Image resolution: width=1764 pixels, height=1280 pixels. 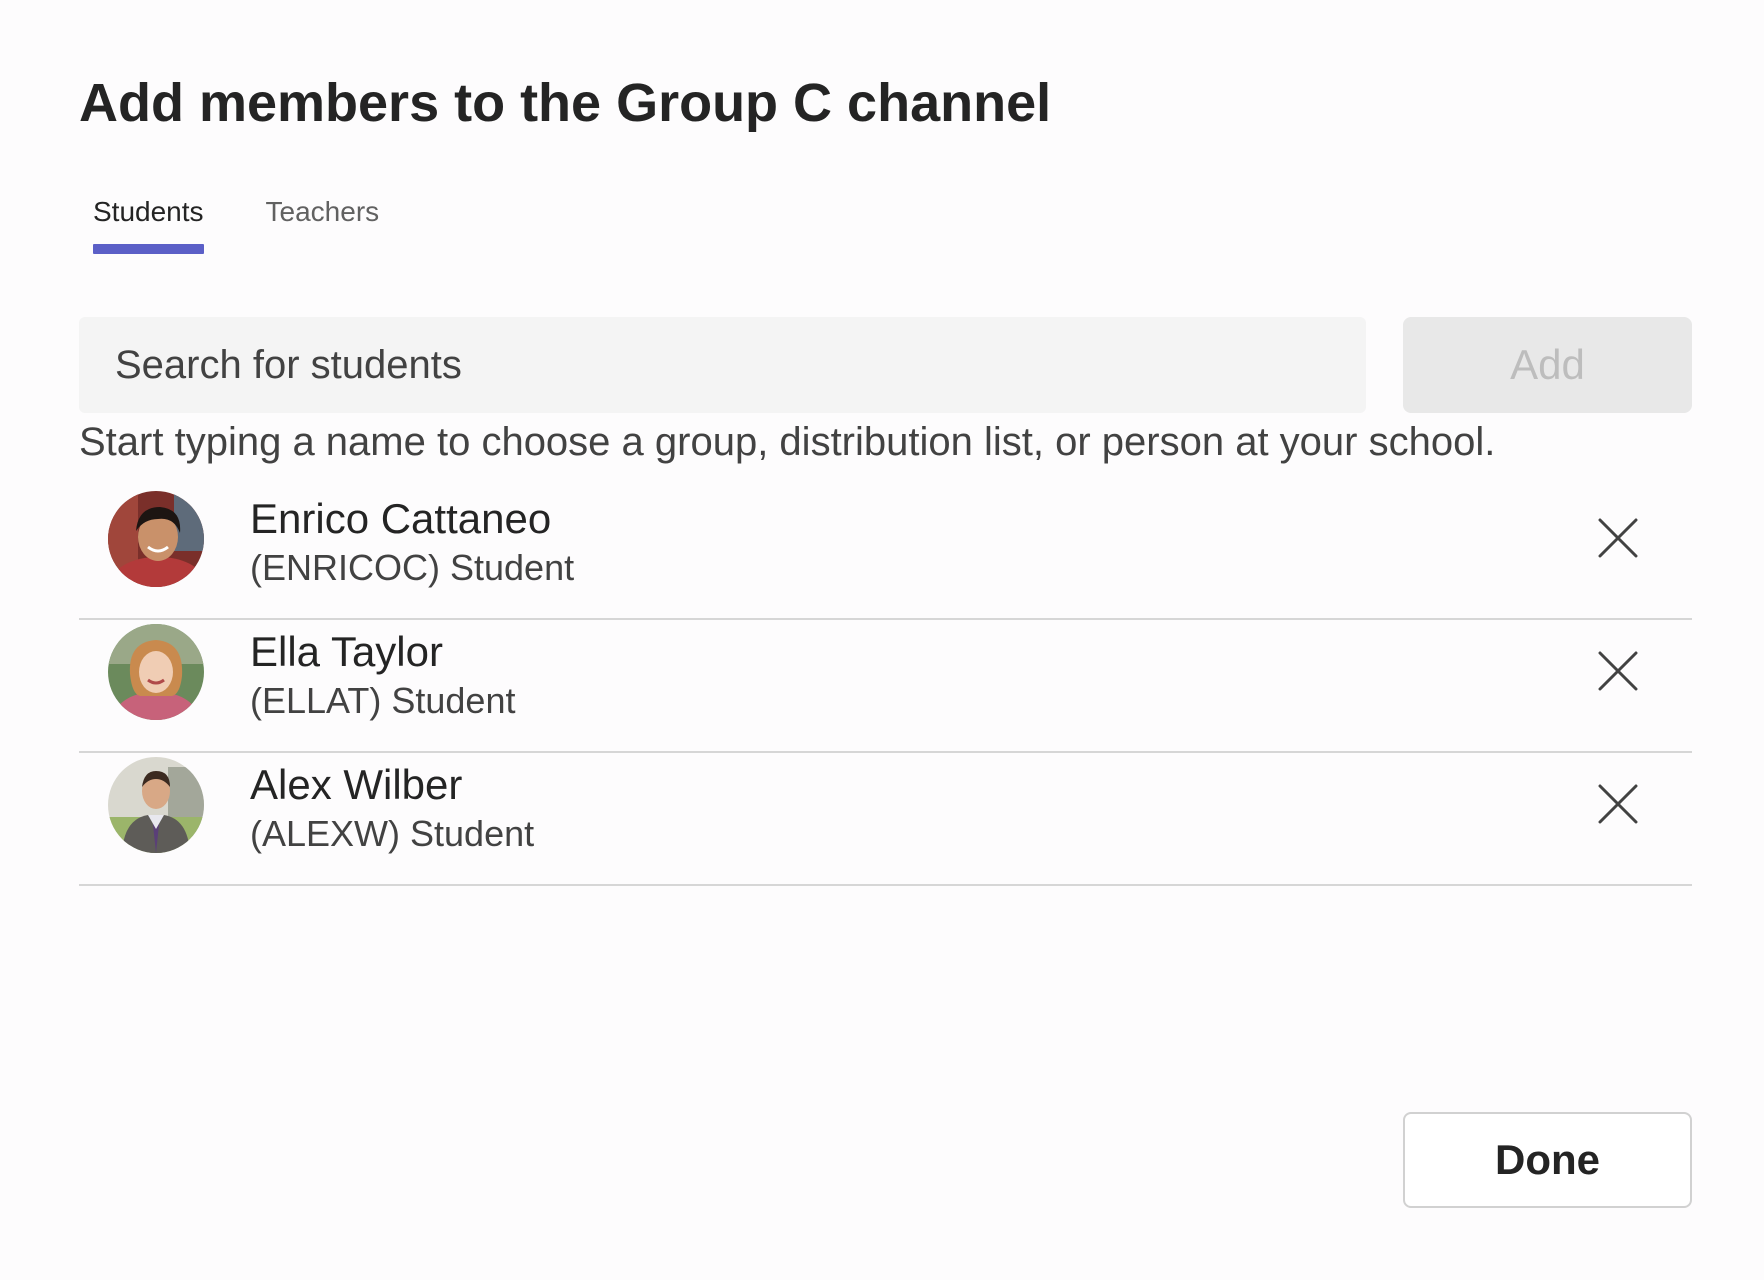 What do you see at coordinates (412, 567) in the screenshot?
I see `member-subtitle: (ENRICOC) Student` at bounding box center [412, 567].